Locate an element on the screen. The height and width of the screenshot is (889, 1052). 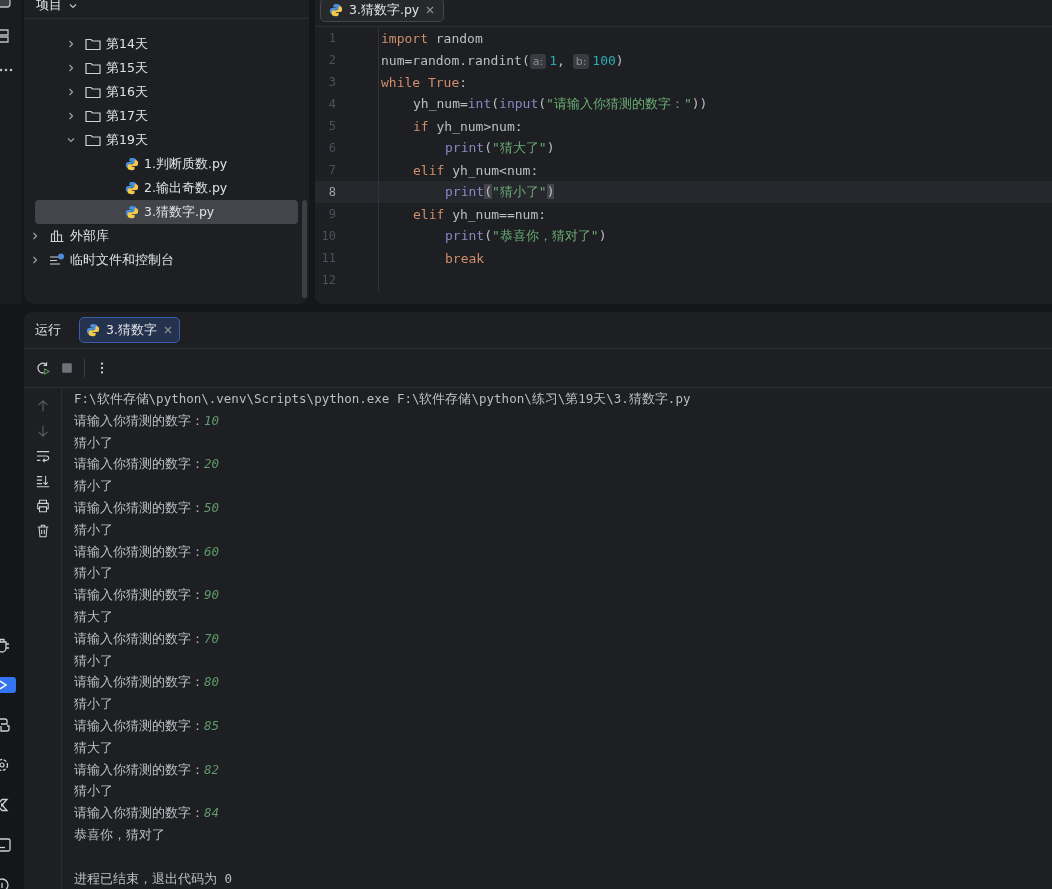
file-item: 3.猜数字.py is located at coordinates (166, 212).